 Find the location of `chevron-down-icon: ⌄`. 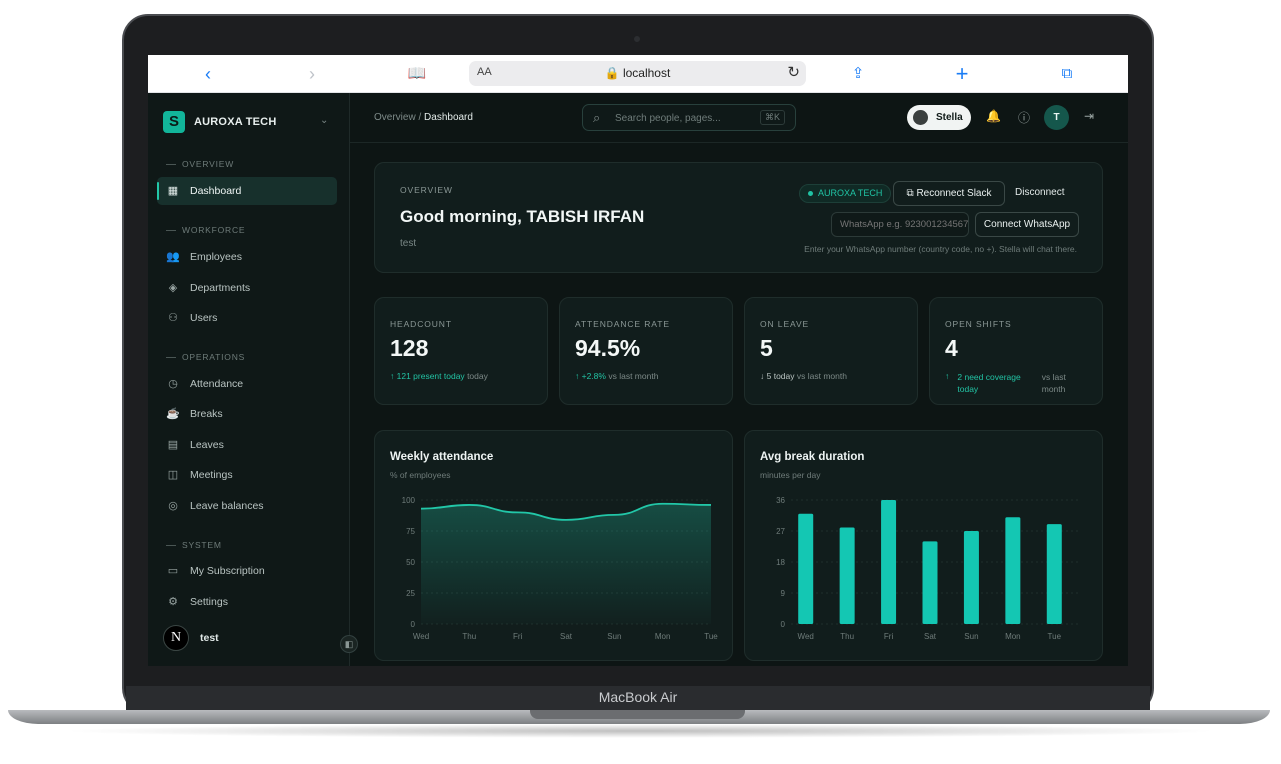

chevron-down-icon: ⌄ is located at coordinates (324, 120).